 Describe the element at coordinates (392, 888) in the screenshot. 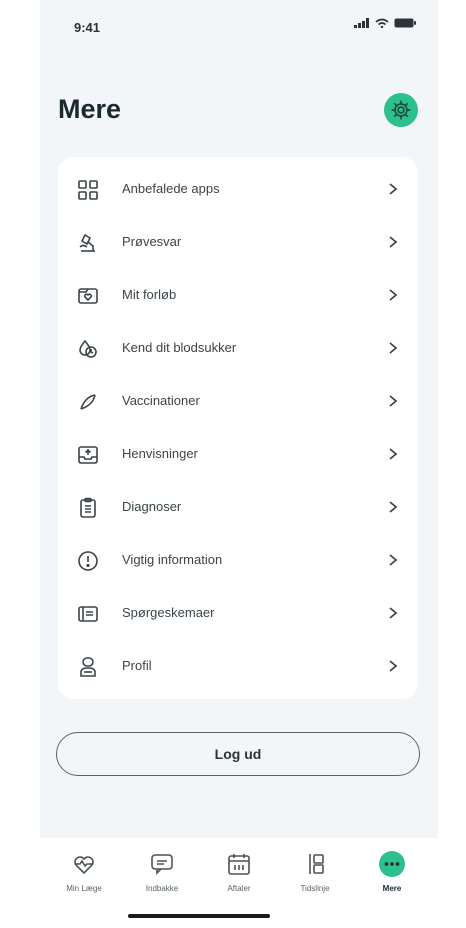

I see `tab-label: Mere` at that location.